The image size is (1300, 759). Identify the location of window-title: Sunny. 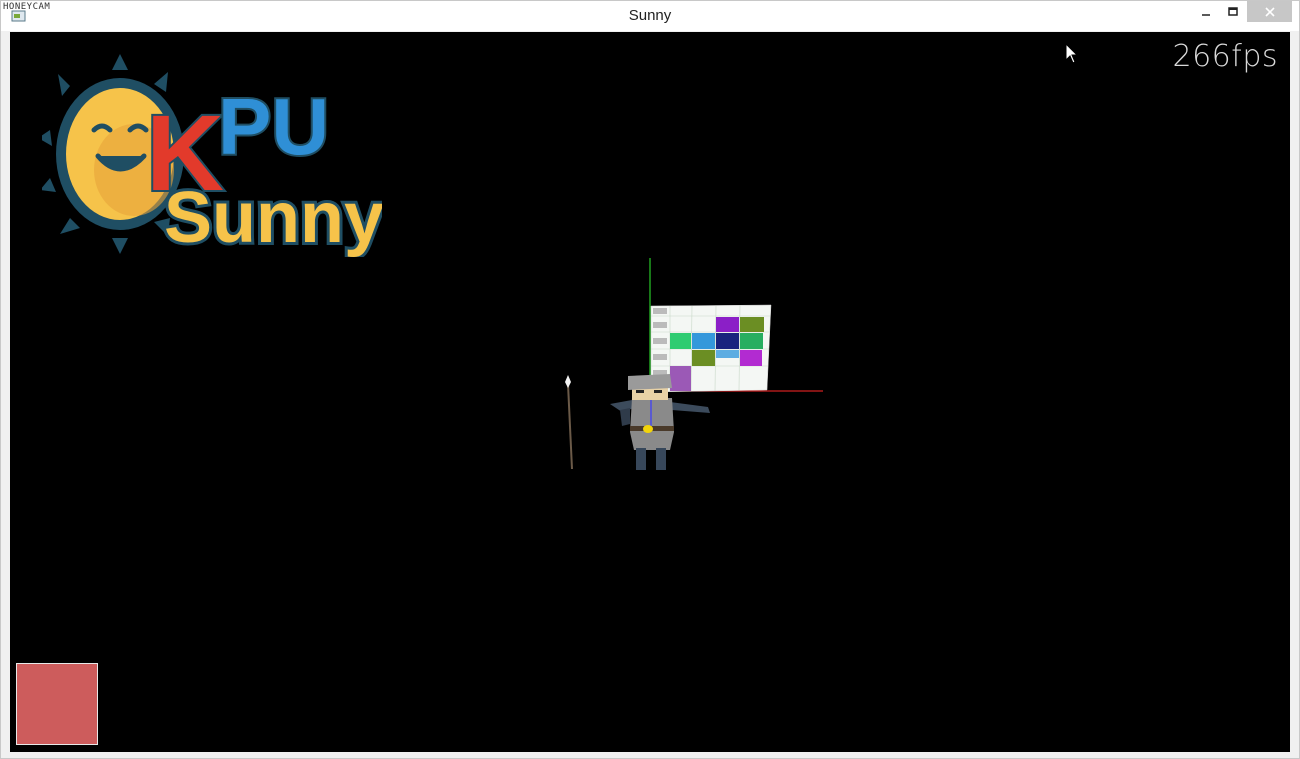
(650, 15).